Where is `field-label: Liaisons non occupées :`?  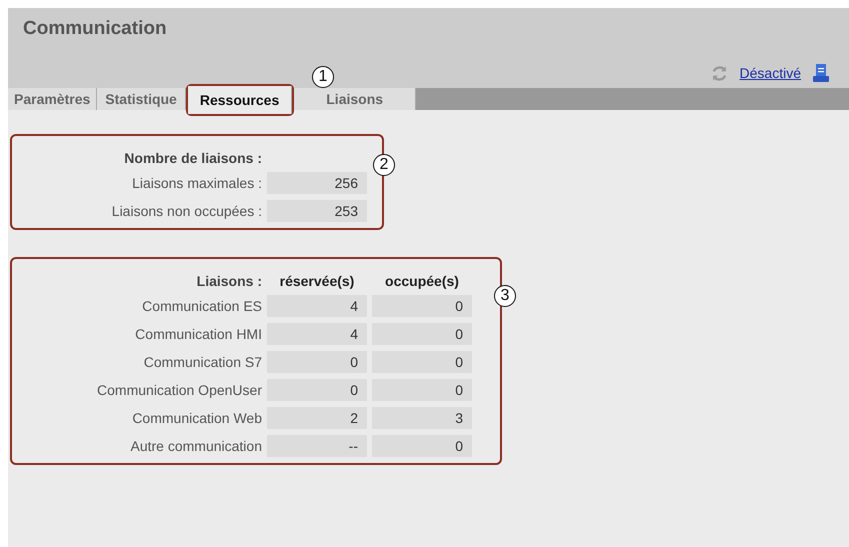 field-label: Liaisons non occupées : is located at coordinates (186, 211).